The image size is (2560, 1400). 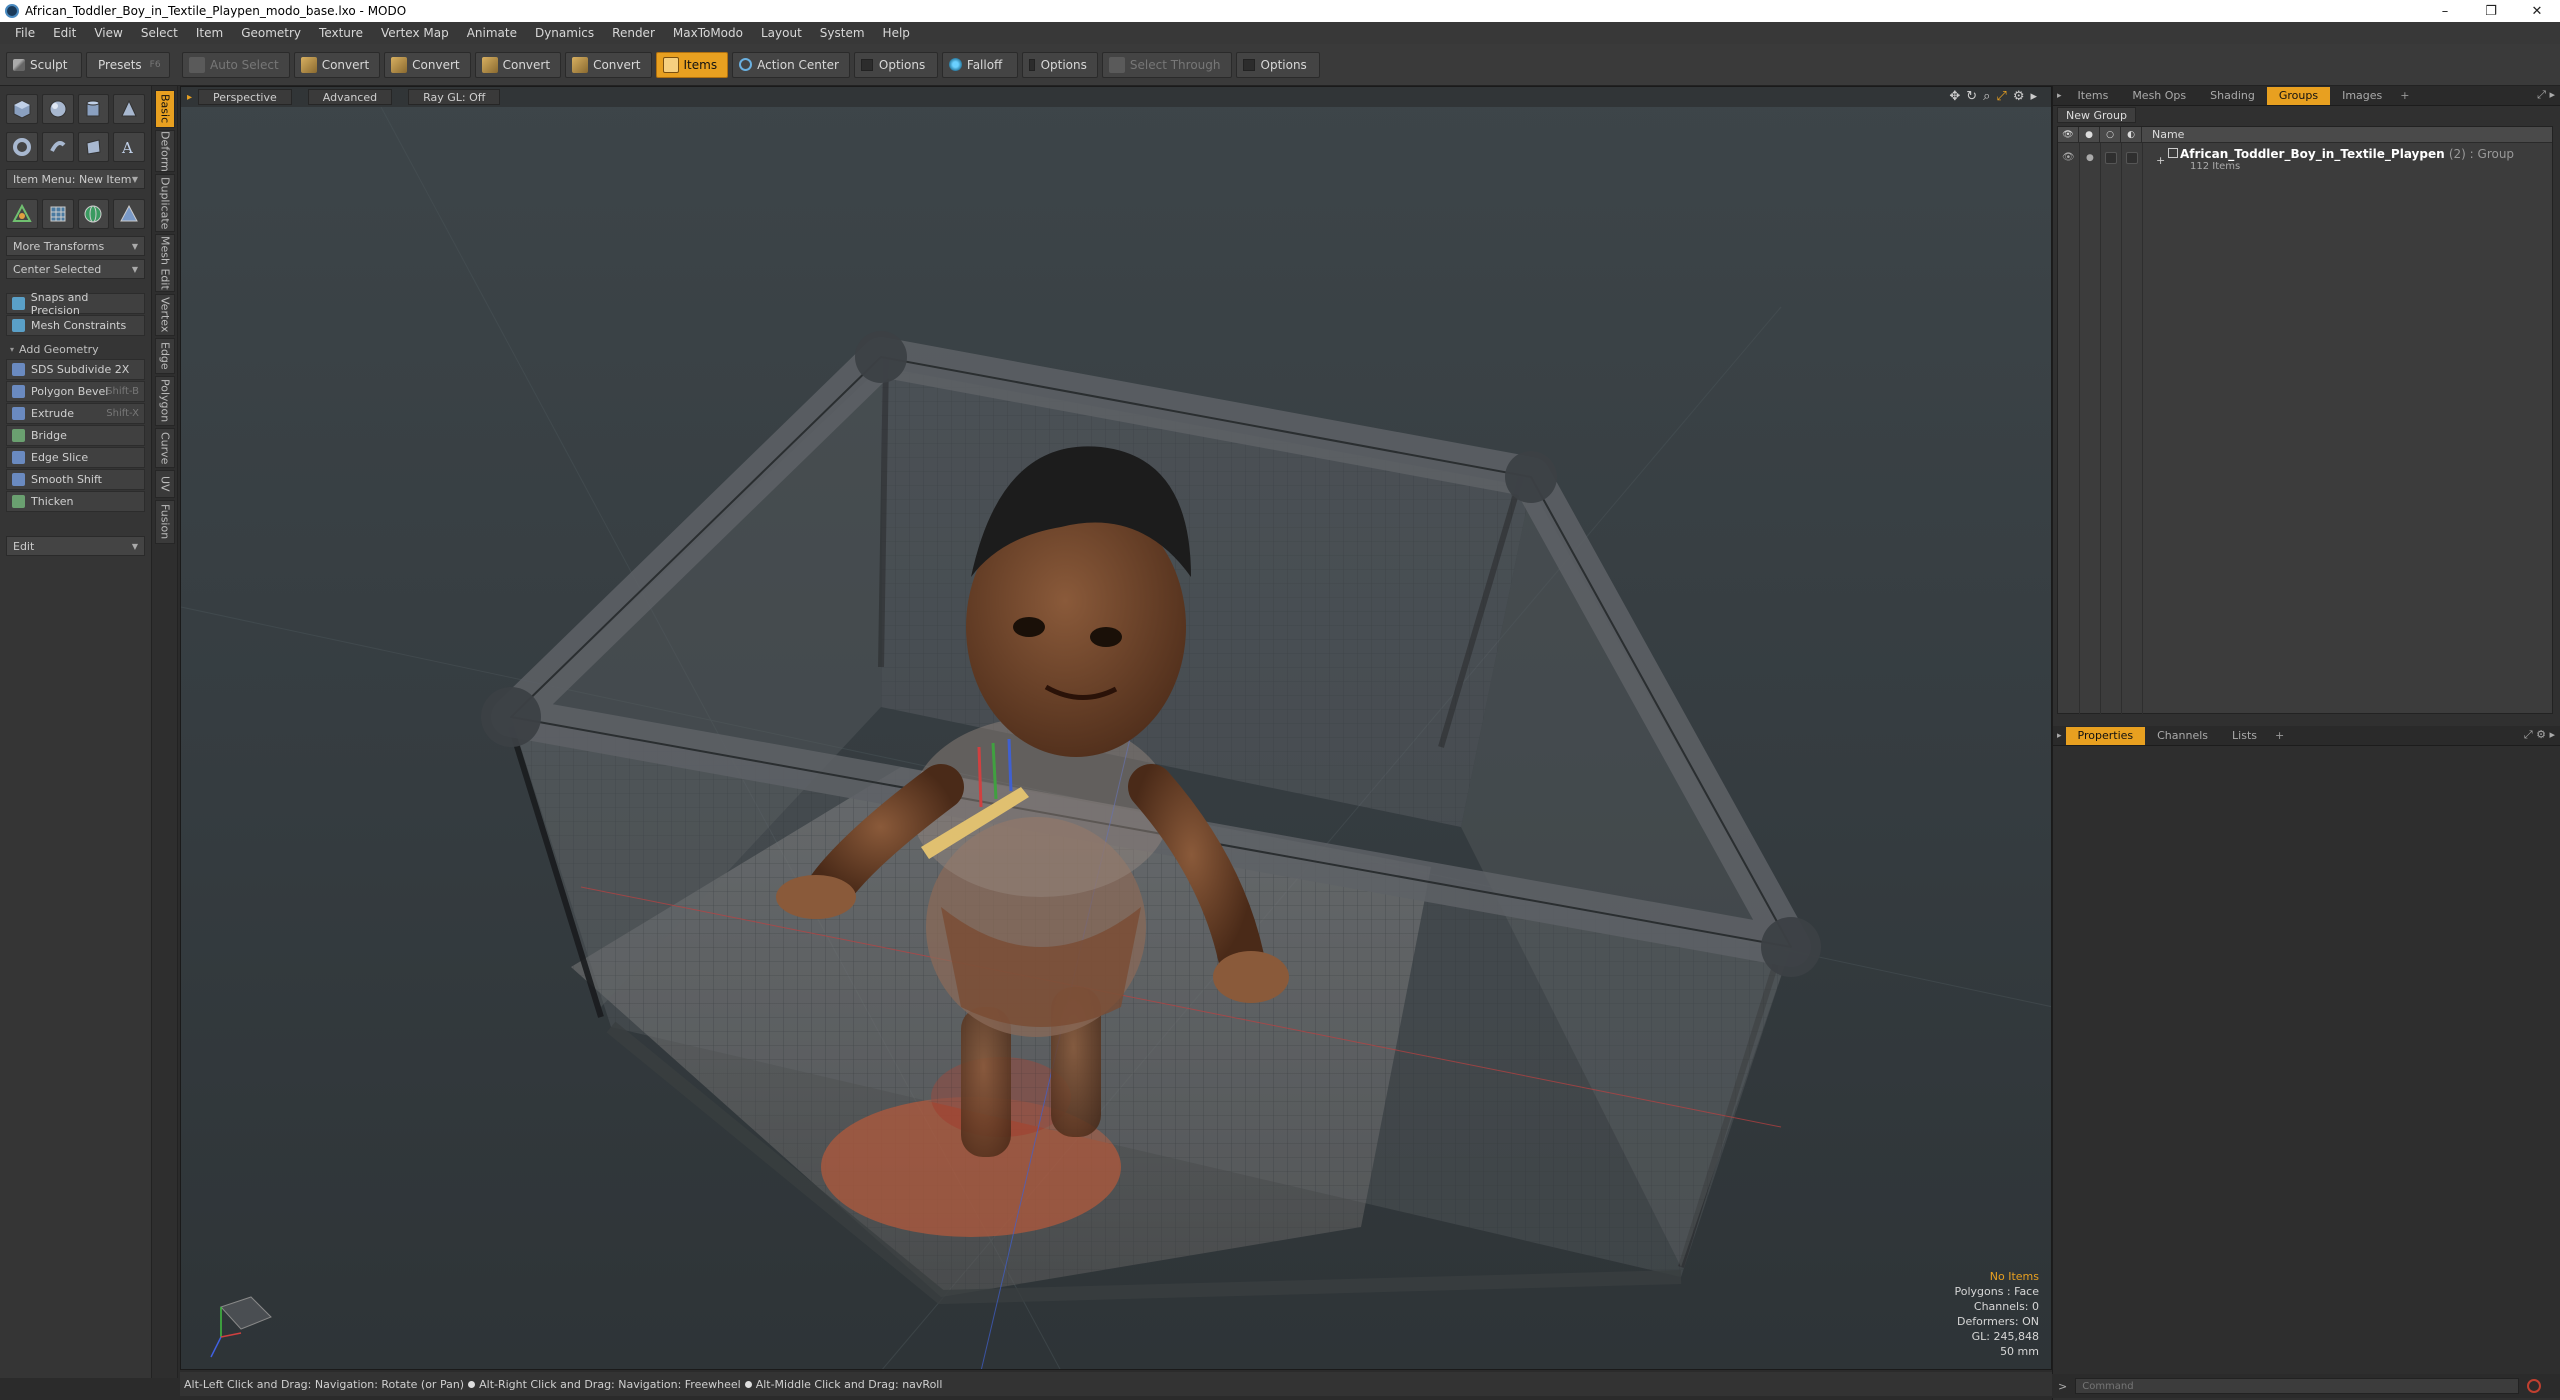 What do you see at coordinates (75, 413) in the screenshot?
I see `extrude-button: Extrude Shift-X` at bounding box center [75, 413].